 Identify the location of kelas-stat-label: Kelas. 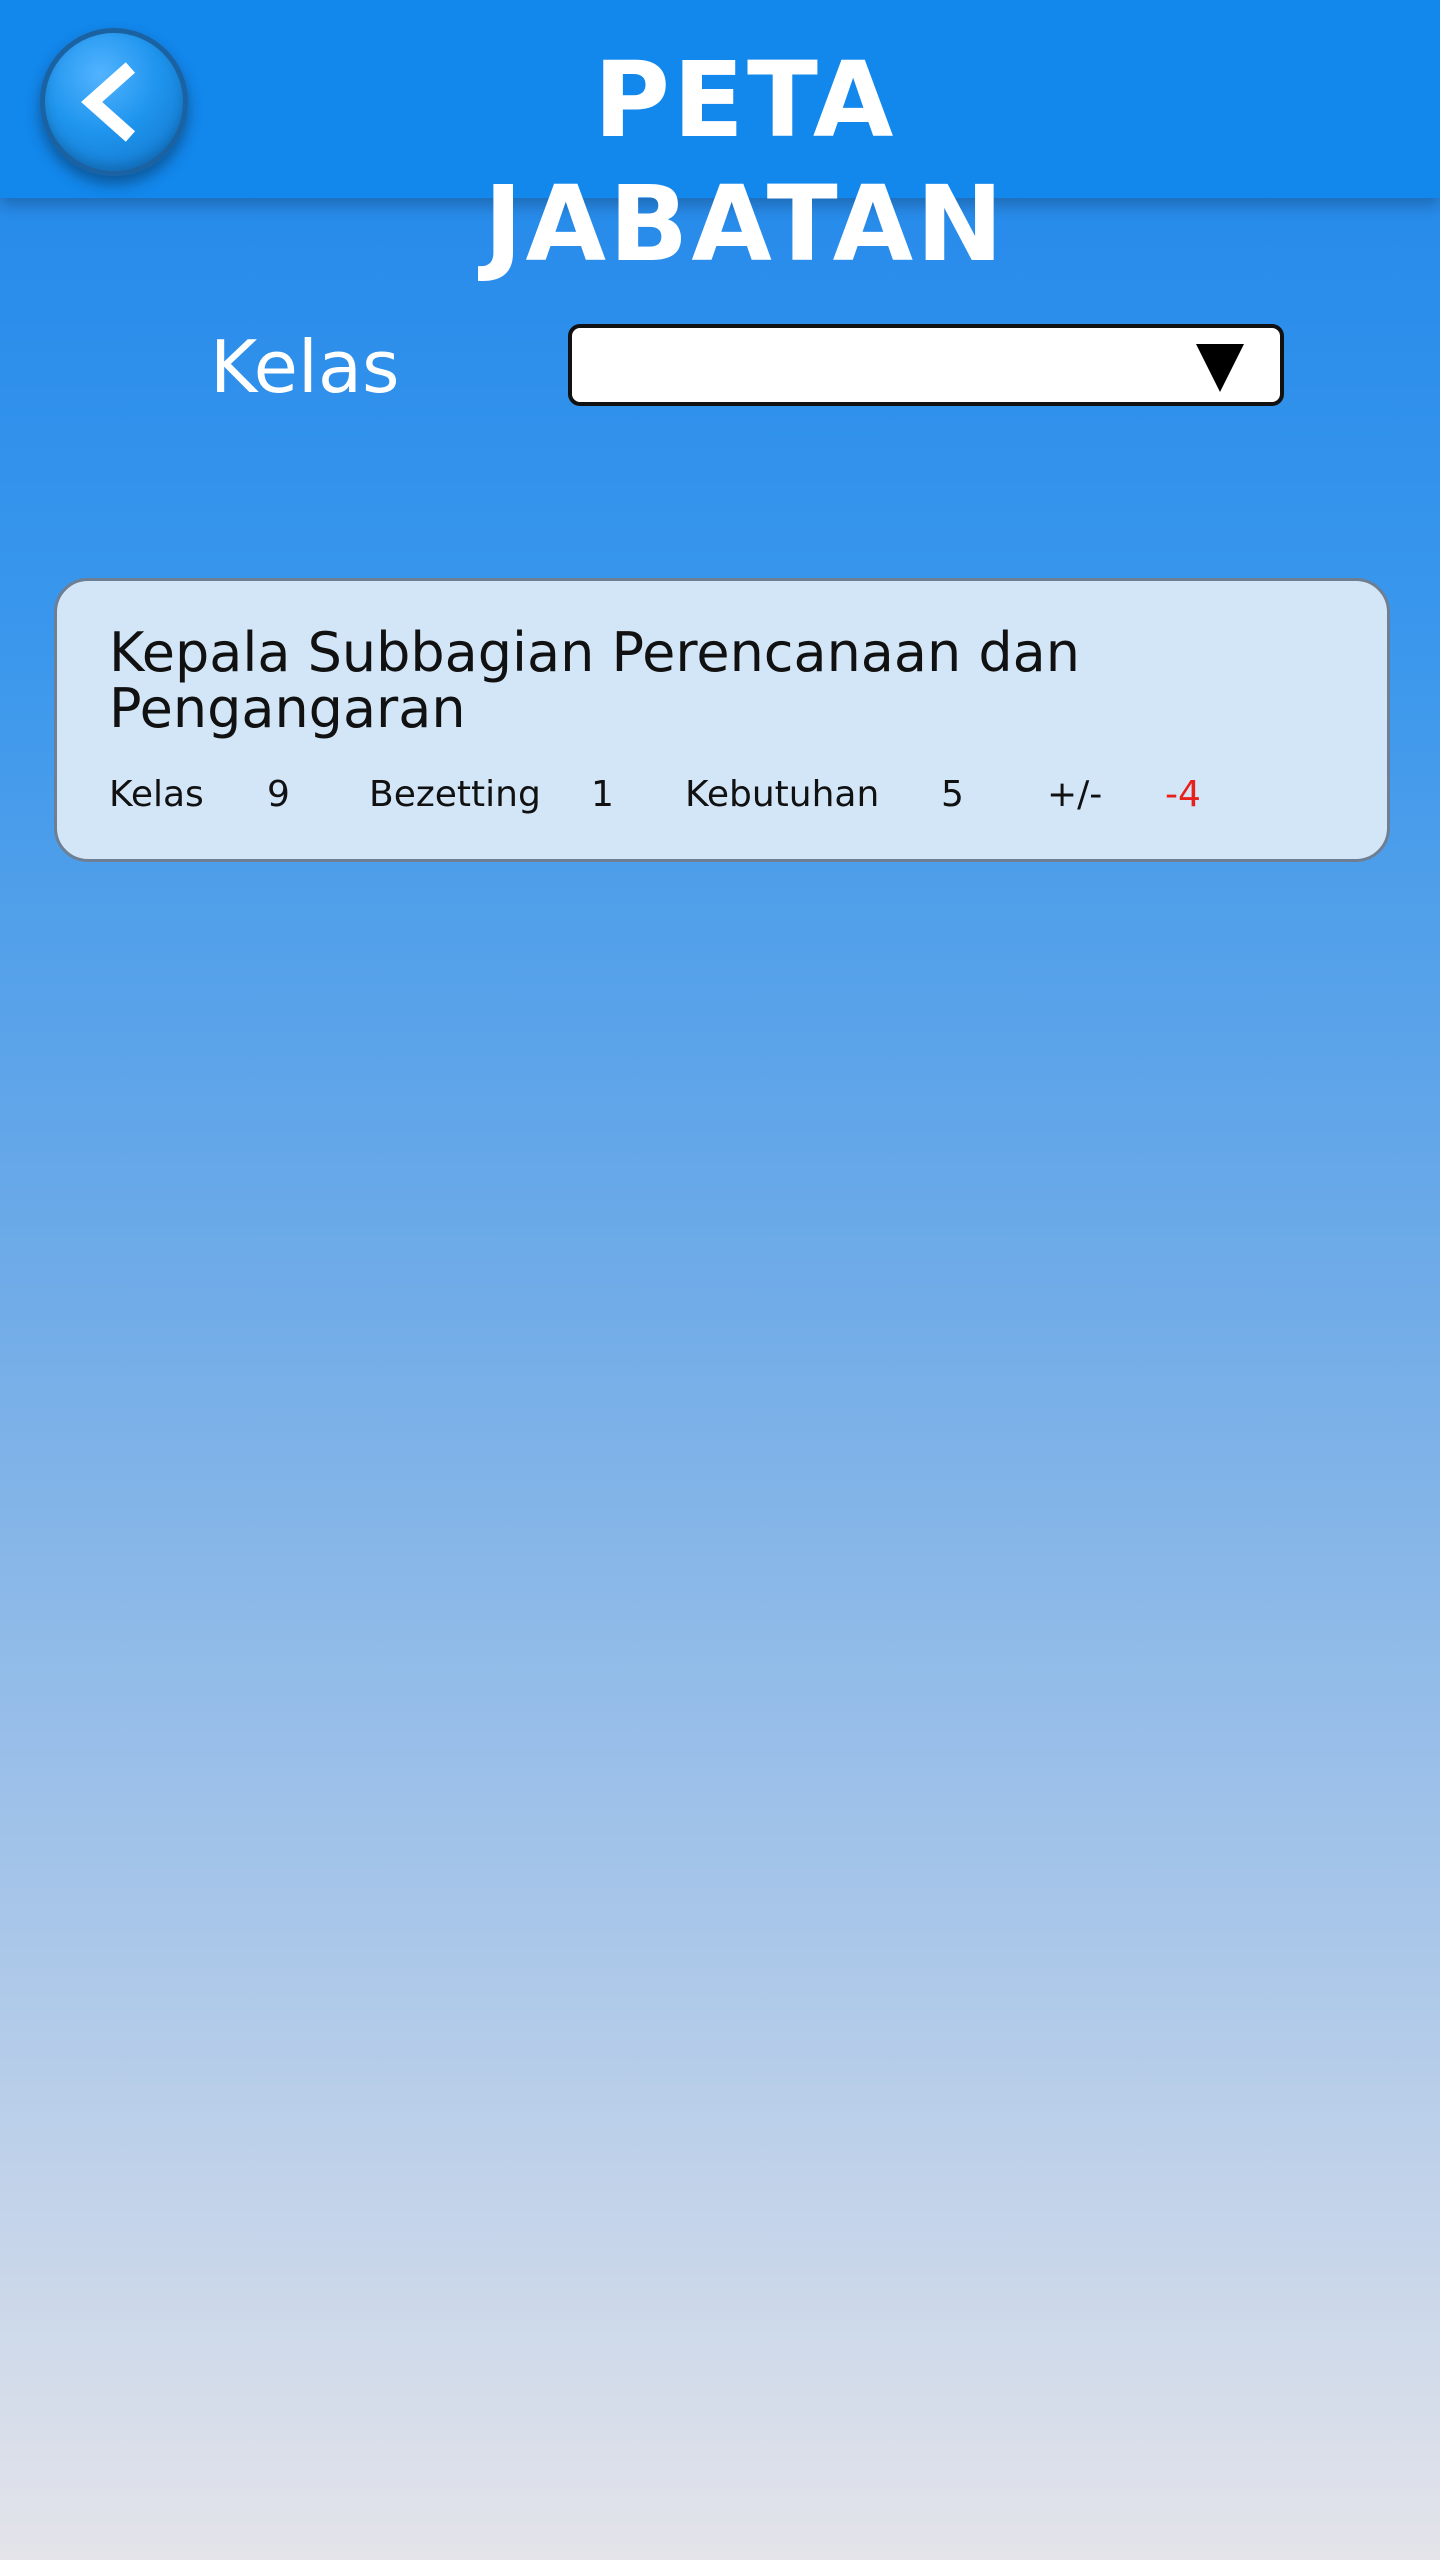
(156, 794).